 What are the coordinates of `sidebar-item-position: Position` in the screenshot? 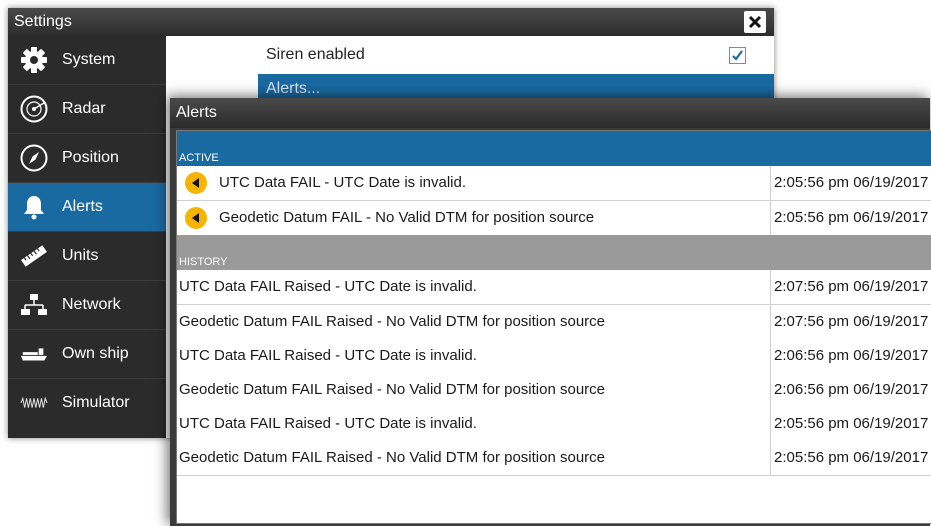 It's located at (87, 158).